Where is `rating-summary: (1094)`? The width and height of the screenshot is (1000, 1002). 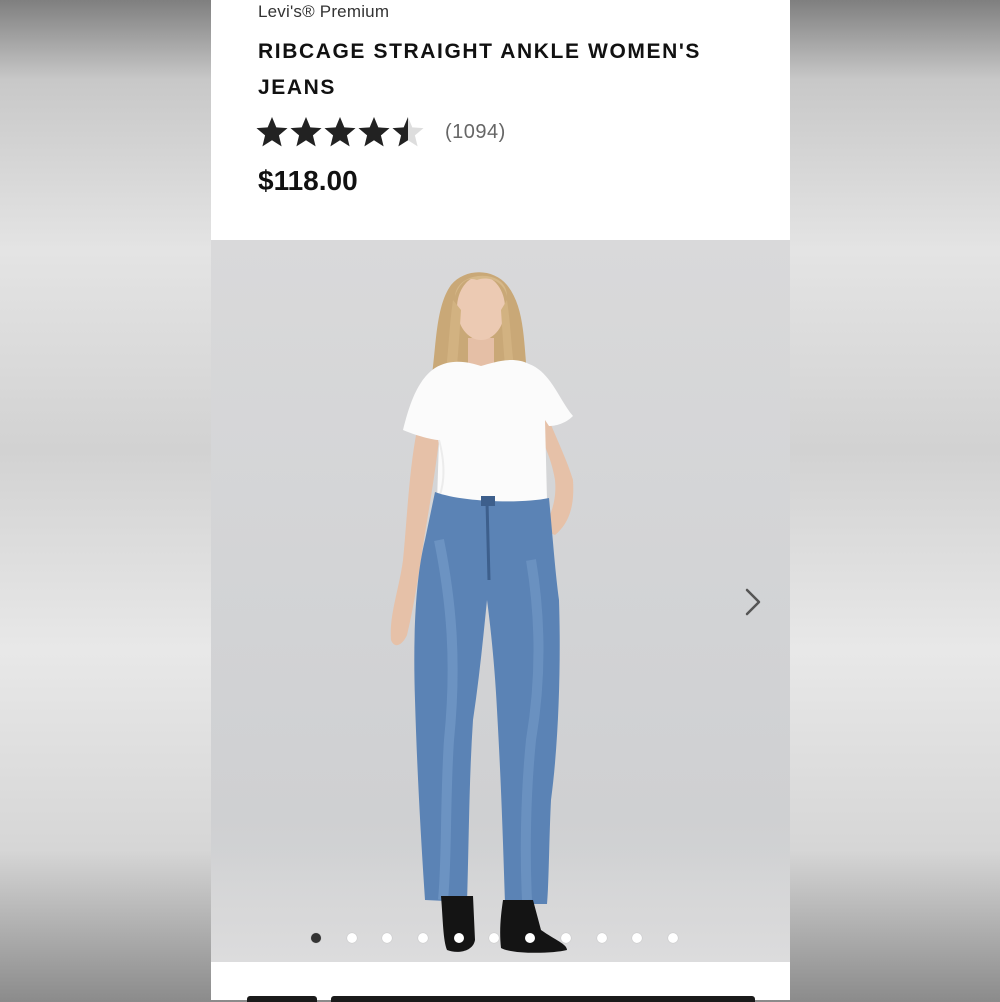
rating-summary: (1094) is located at coordinates (380, 132).